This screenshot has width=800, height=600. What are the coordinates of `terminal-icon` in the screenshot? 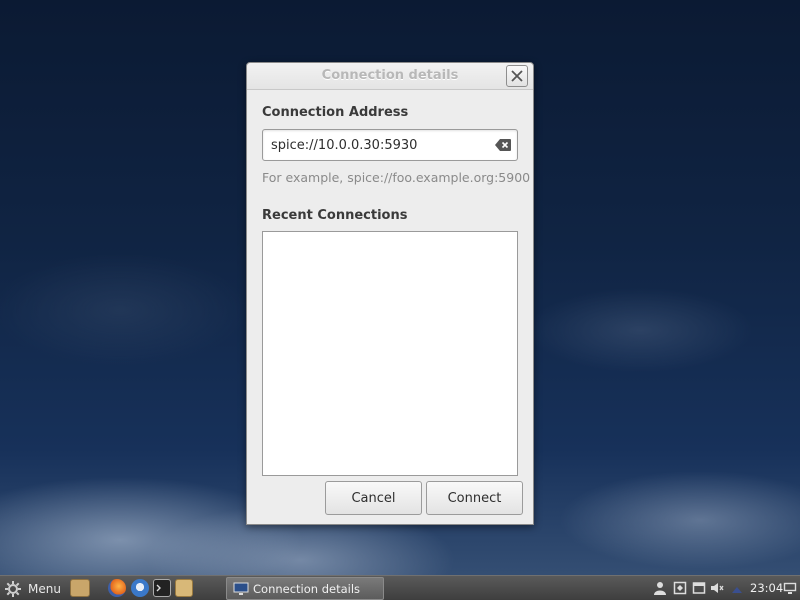 It's located at (162, 588).